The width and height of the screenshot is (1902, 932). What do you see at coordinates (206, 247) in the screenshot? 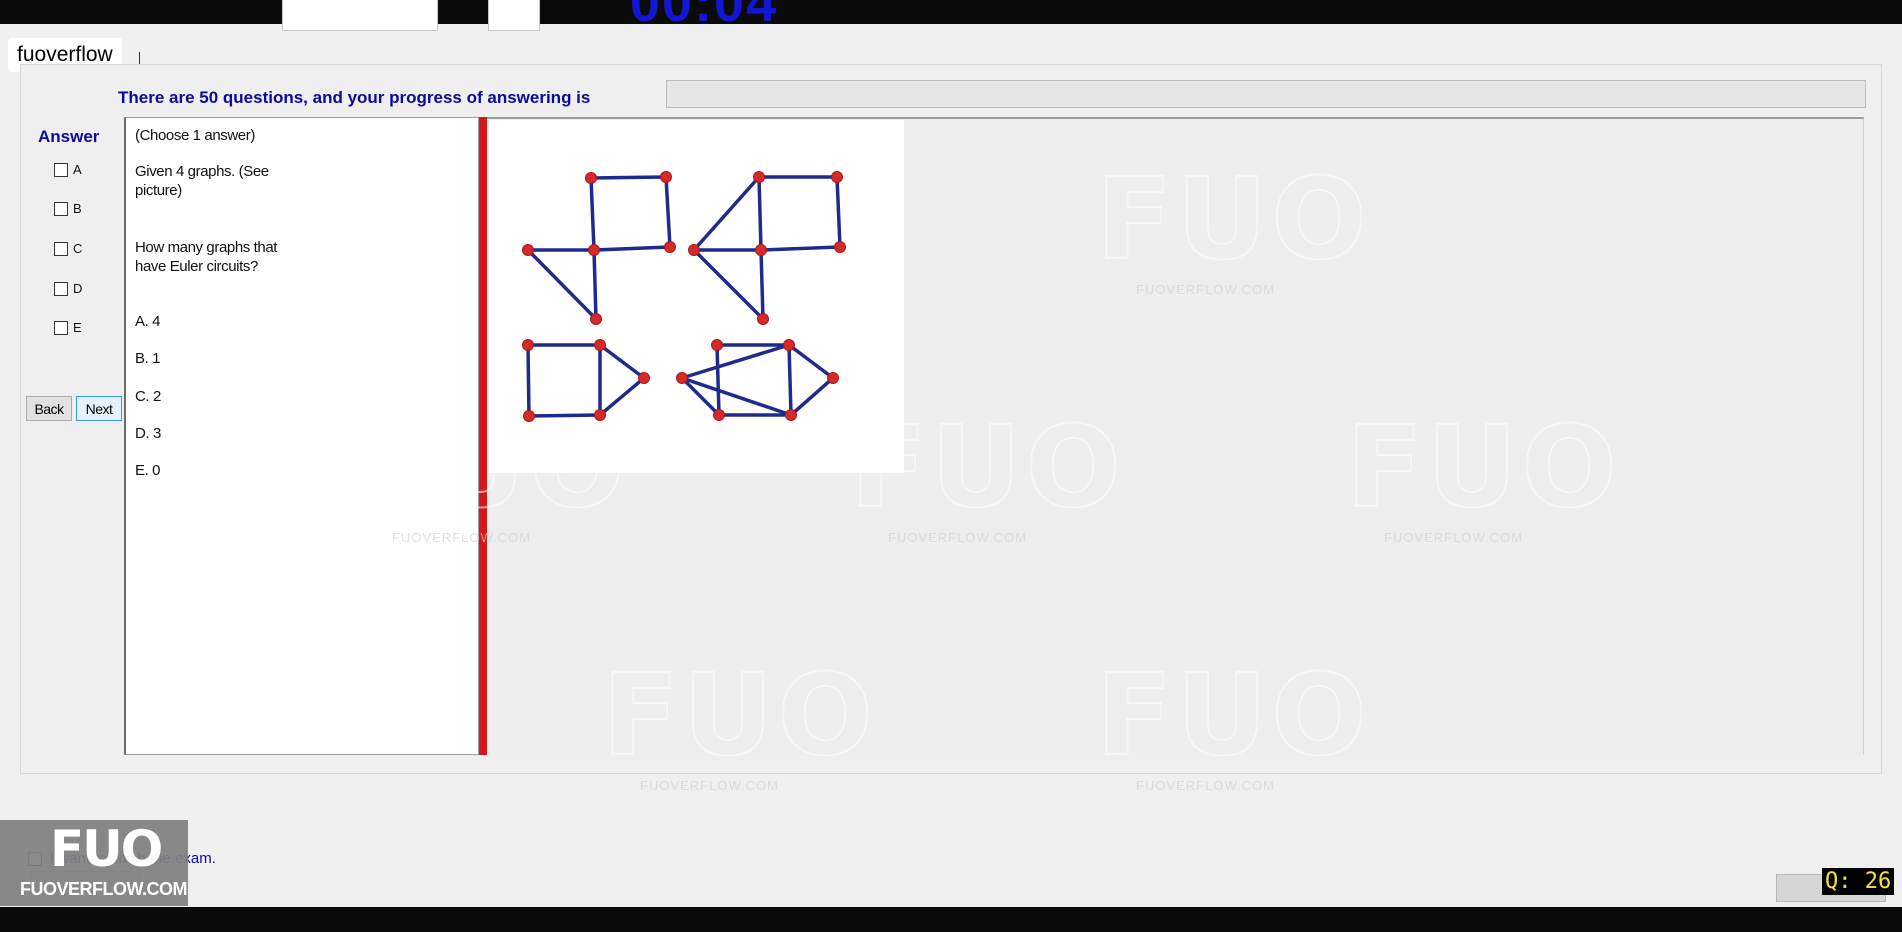
I see `question-ask-line: How many graphs that` at bounding box center [206, 247].